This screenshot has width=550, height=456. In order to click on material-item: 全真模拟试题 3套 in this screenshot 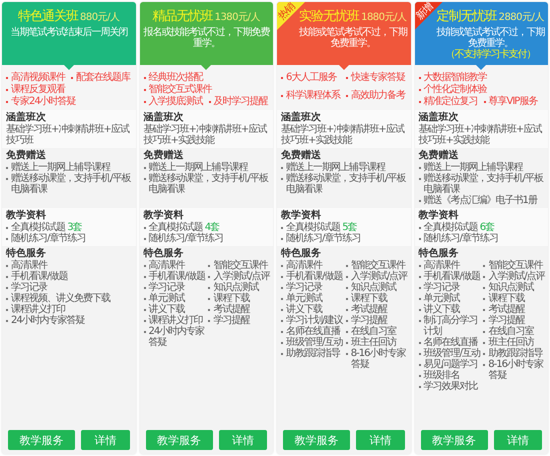, I will do `click(70, 227)`.